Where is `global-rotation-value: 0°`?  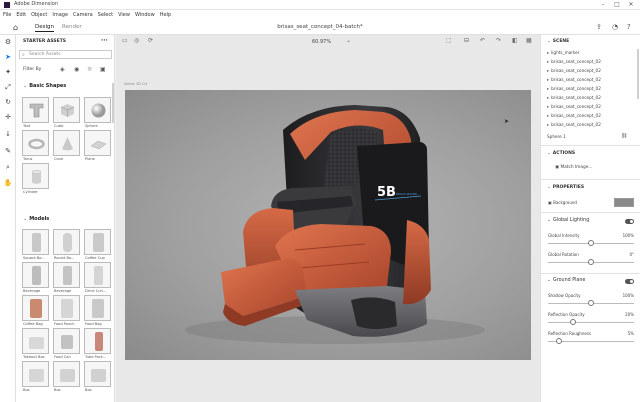
global-rotation-value: 0° is located at coordinates (631, 254).